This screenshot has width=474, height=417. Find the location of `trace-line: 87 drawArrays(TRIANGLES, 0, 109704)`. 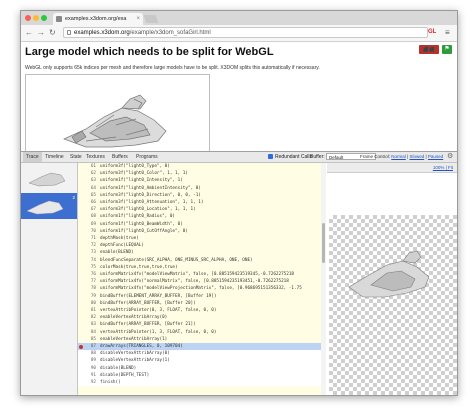

trace-line: 87 drawArrays(TRIANGLES, 0, 109704) is located at coordinates (202, 347).